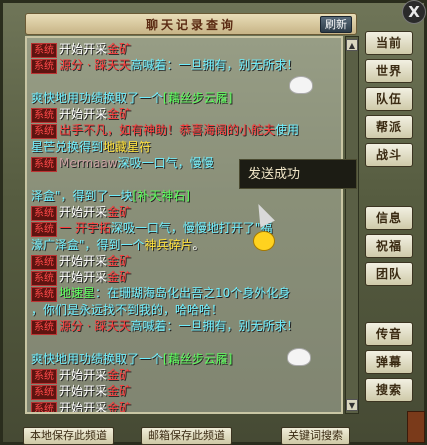 This screenshot has height=445, width=427. Describe the element at coordinates (161, 195) in the screenshot. I see `chat-text: [补天神石]` at that location.